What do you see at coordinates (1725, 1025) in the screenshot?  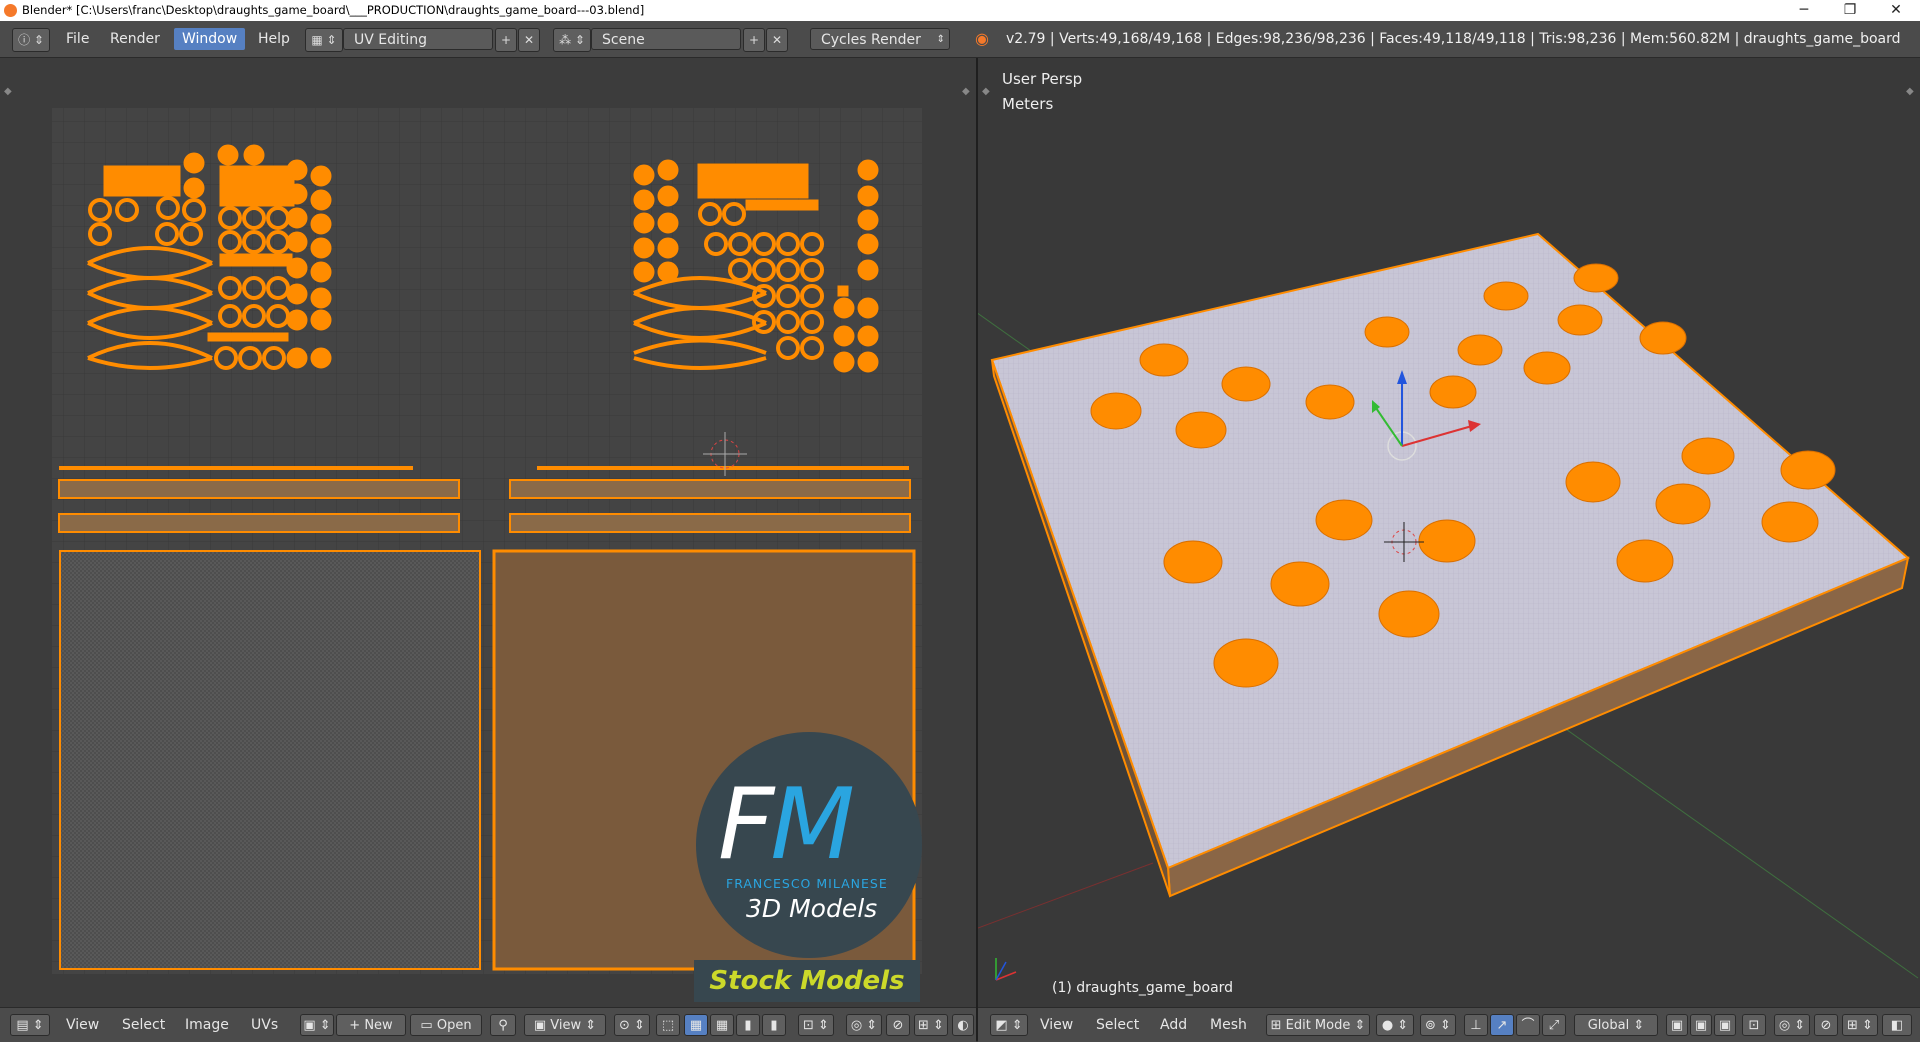 I see `face-select-mode-button: ▣` at bounding box center [1725, 1025].